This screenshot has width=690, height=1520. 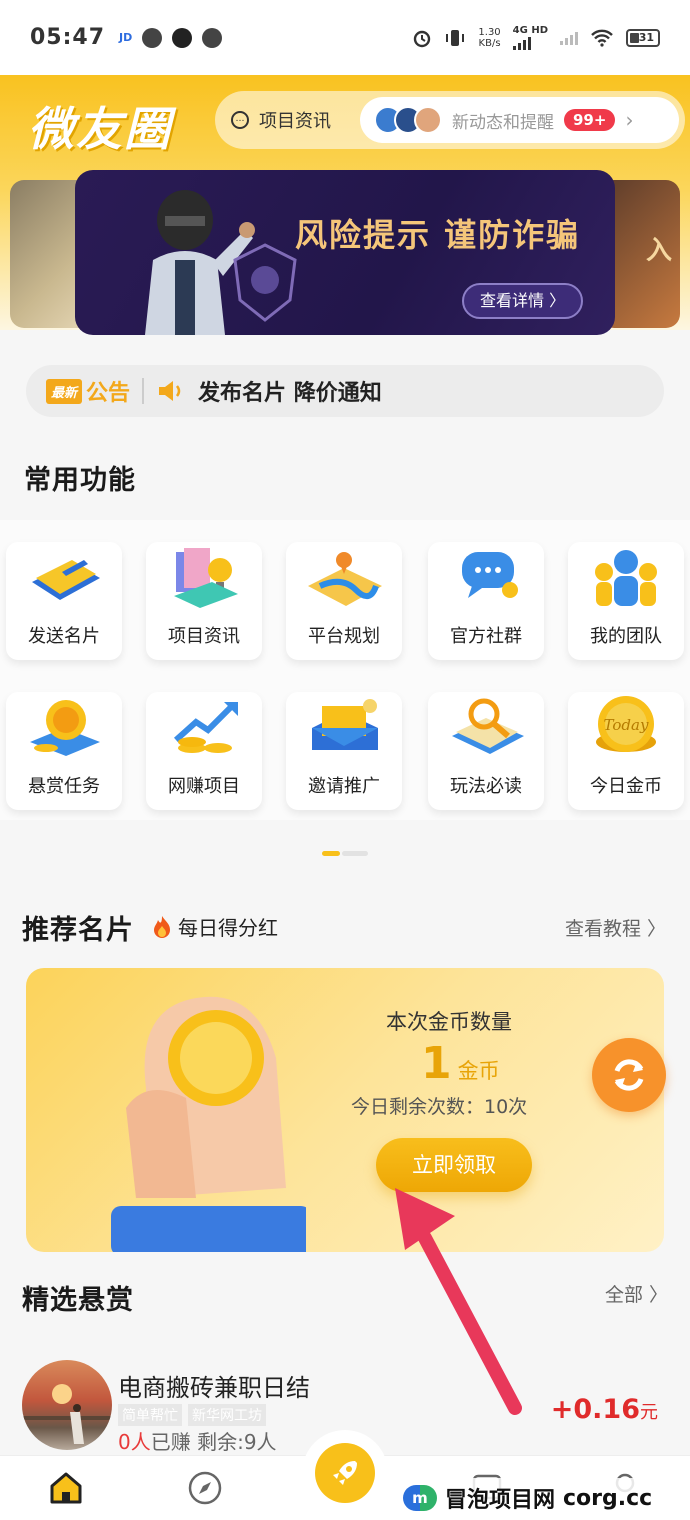 I want to click on task-stats: 0人已赚 剩余:9人, so click(x=197, y=1440).